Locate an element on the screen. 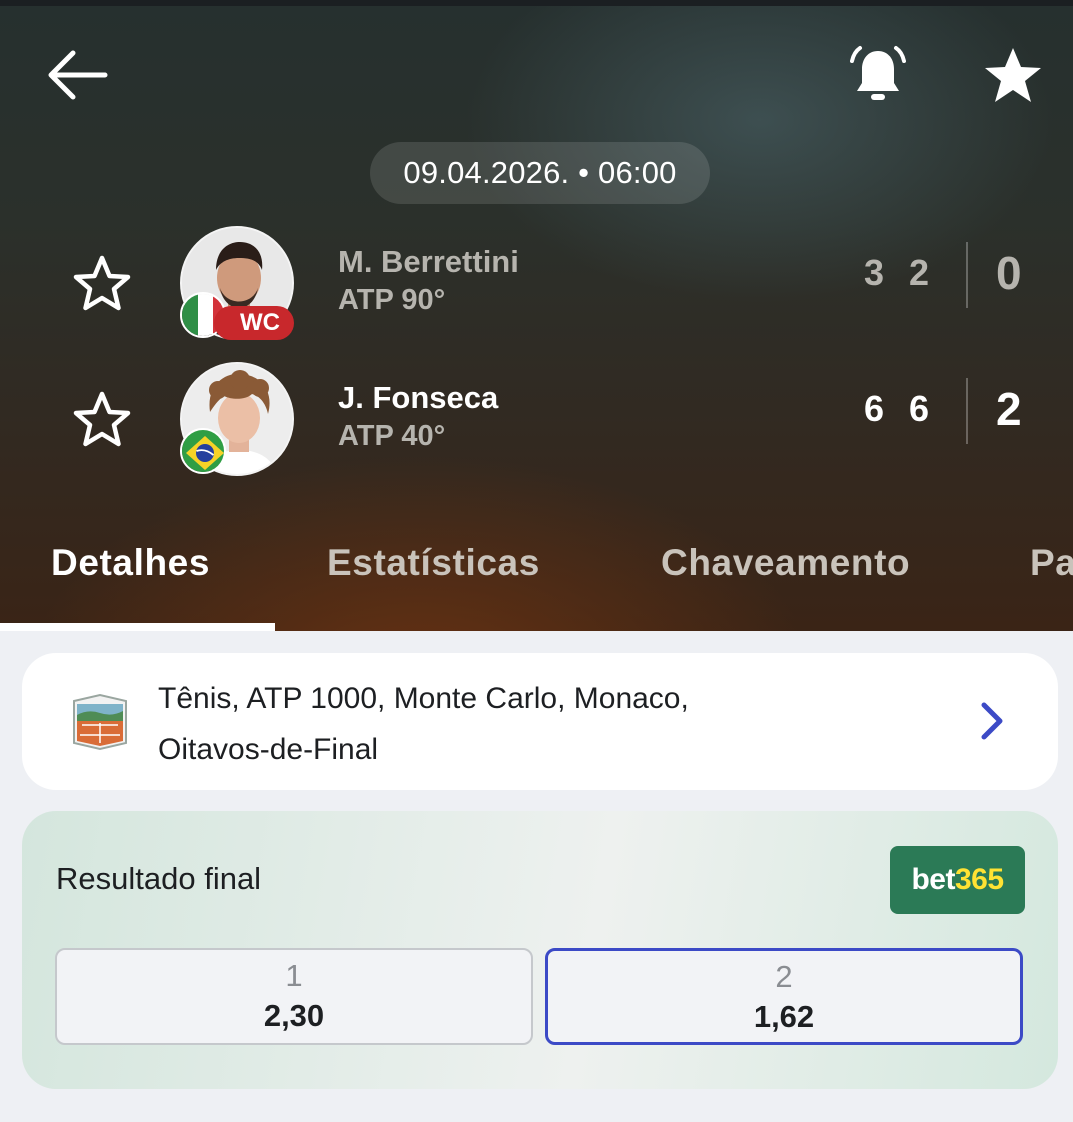 The image size is (1073, 1122). odds-option-1-button: 1 2,30 is located at coordinates (294, 996).